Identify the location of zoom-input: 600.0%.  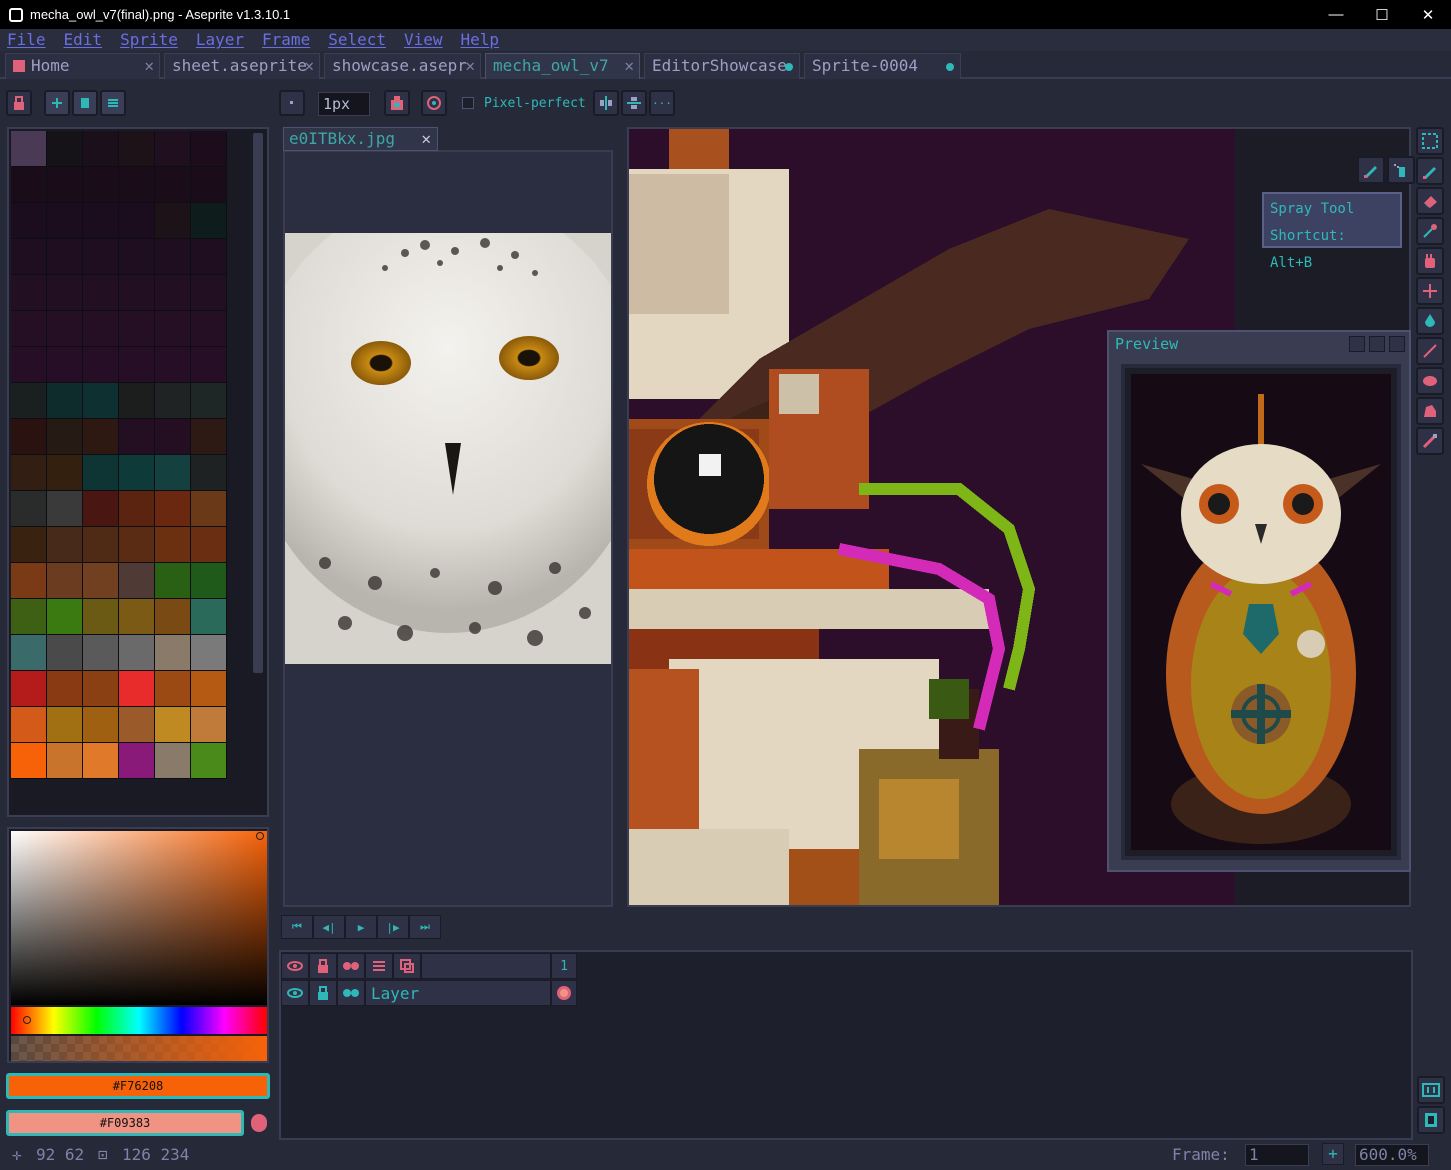
(1392, 1155).